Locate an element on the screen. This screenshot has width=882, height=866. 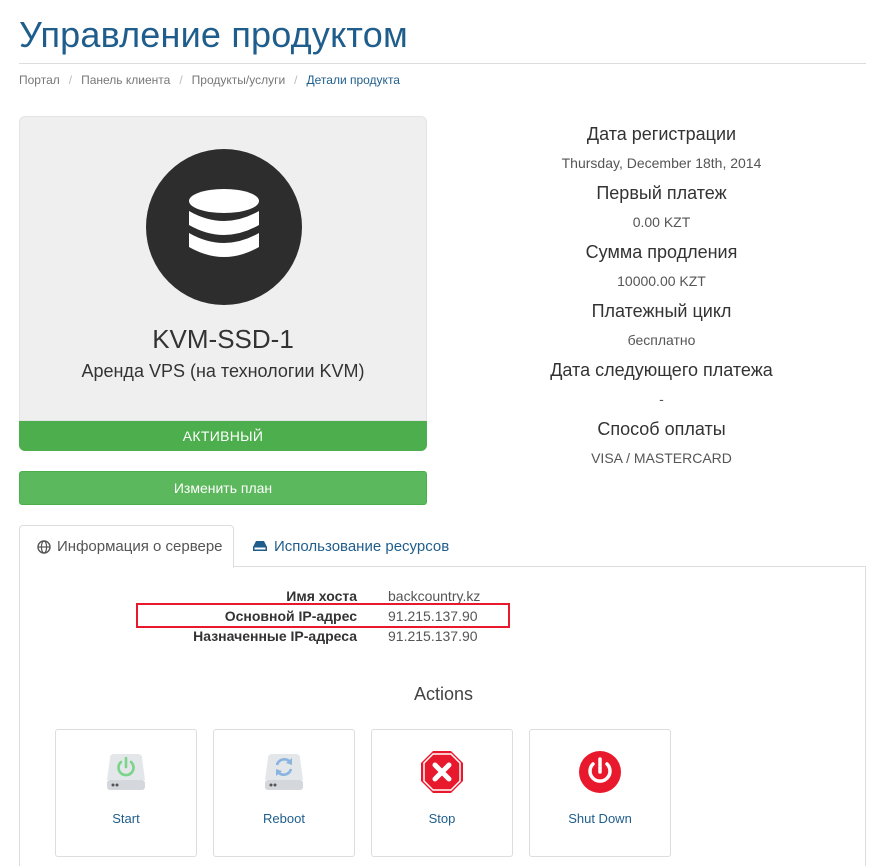
detail-label-registration-date: Дата регистрации is located at coordinates (661, 134).